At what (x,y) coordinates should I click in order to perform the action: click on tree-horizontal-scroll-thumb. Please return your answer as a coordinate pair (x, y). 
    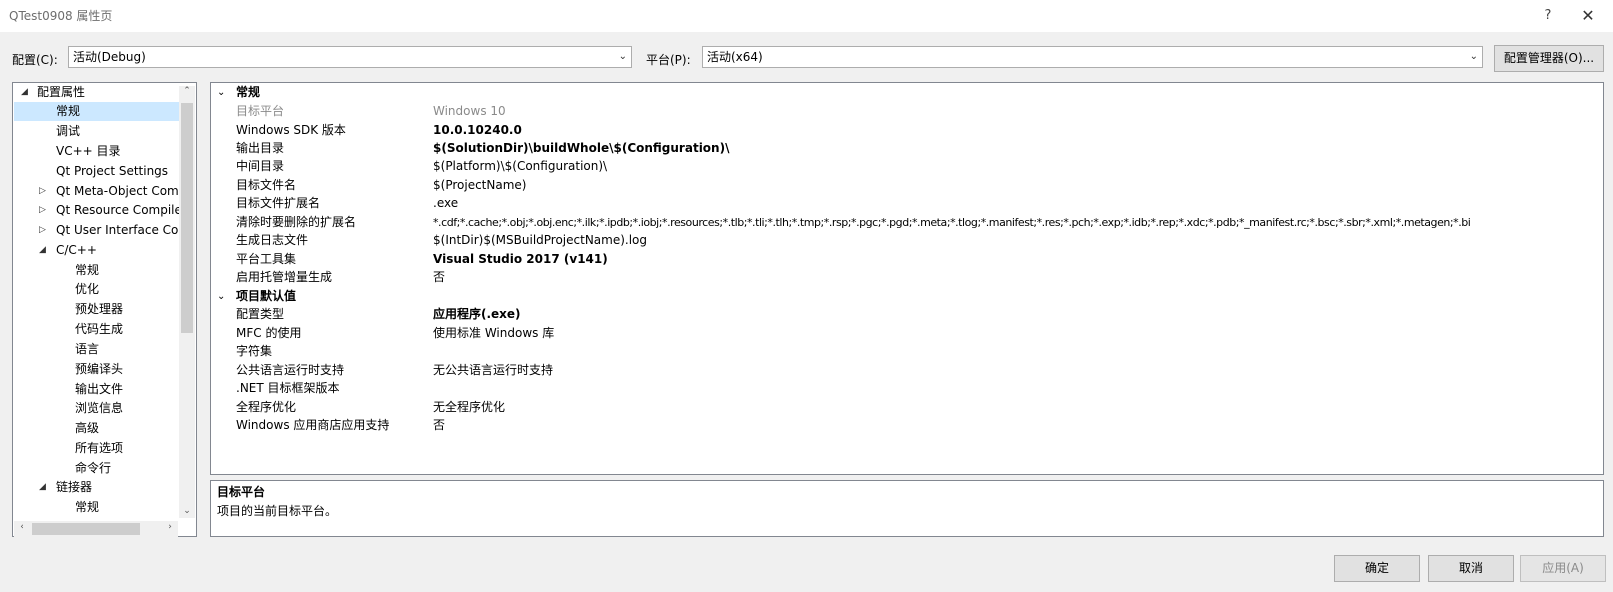
    Looking at the image, I should click on (86, 529).